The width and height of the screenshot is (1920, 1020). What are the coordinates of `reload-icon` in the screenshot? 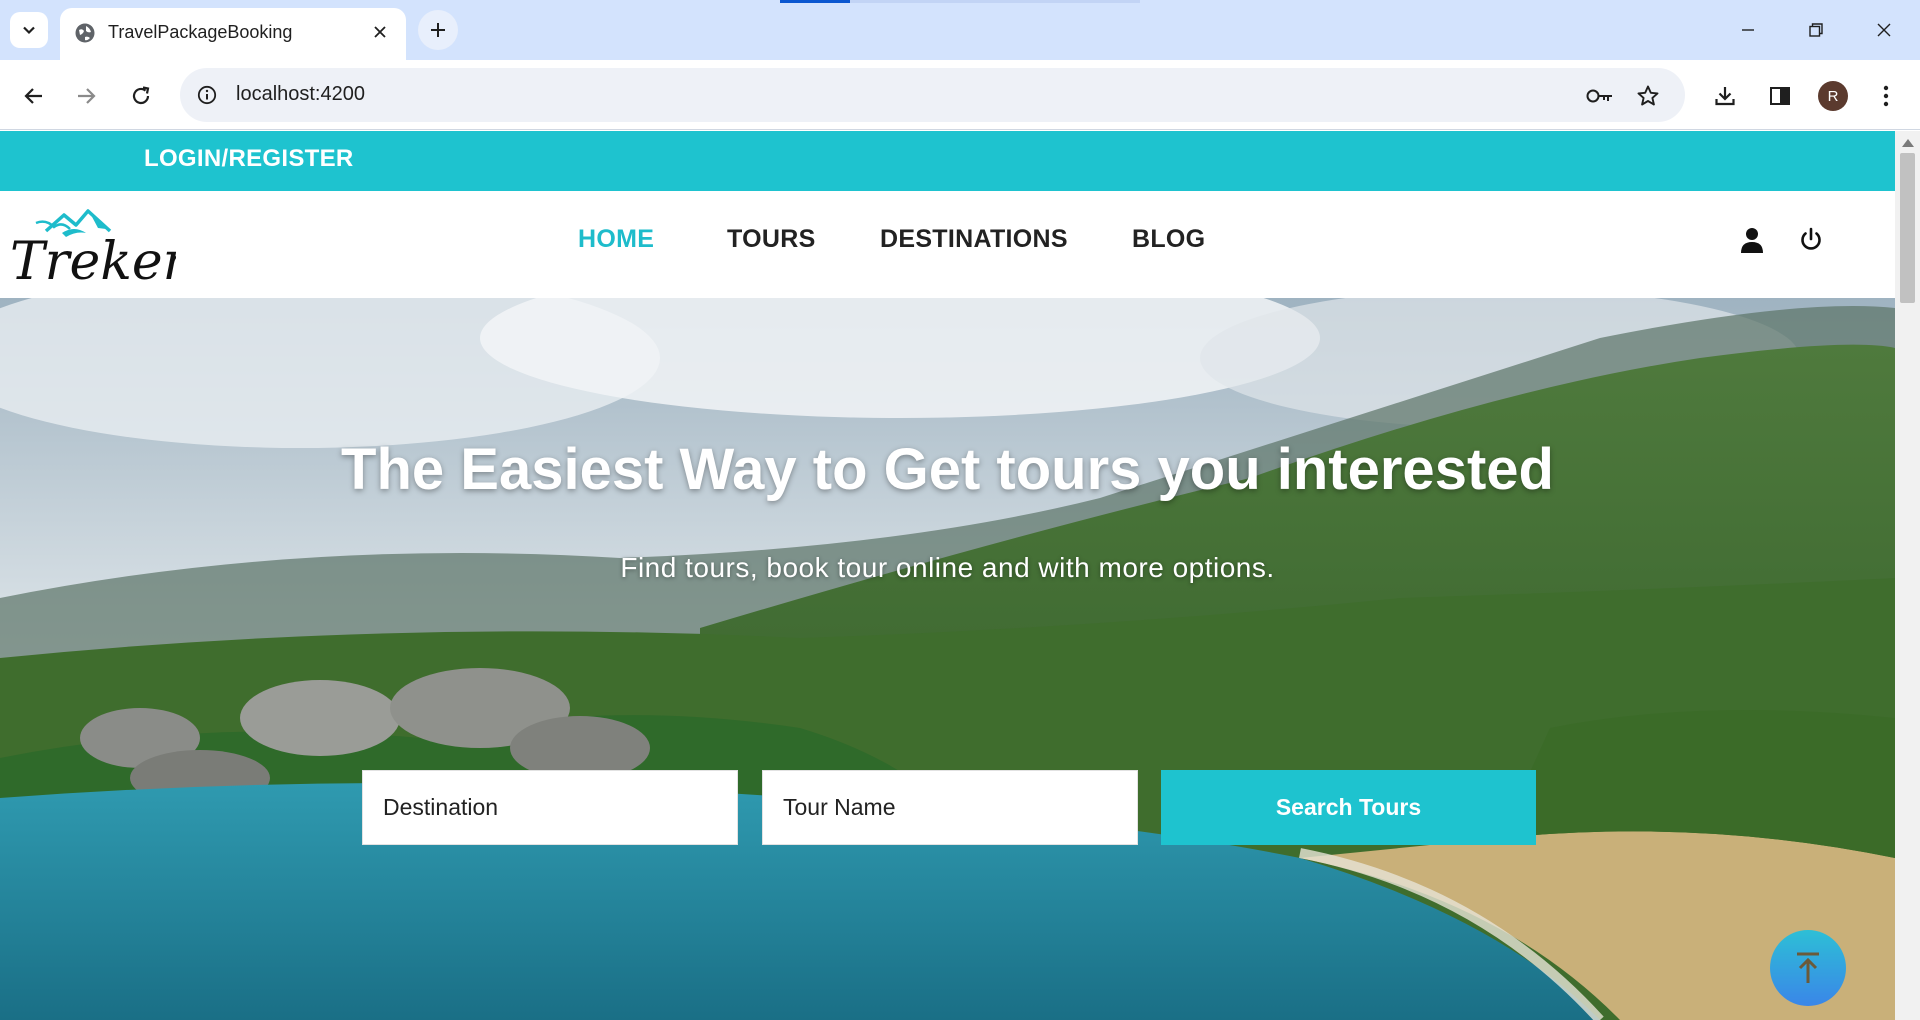 It's located at (141, 95).